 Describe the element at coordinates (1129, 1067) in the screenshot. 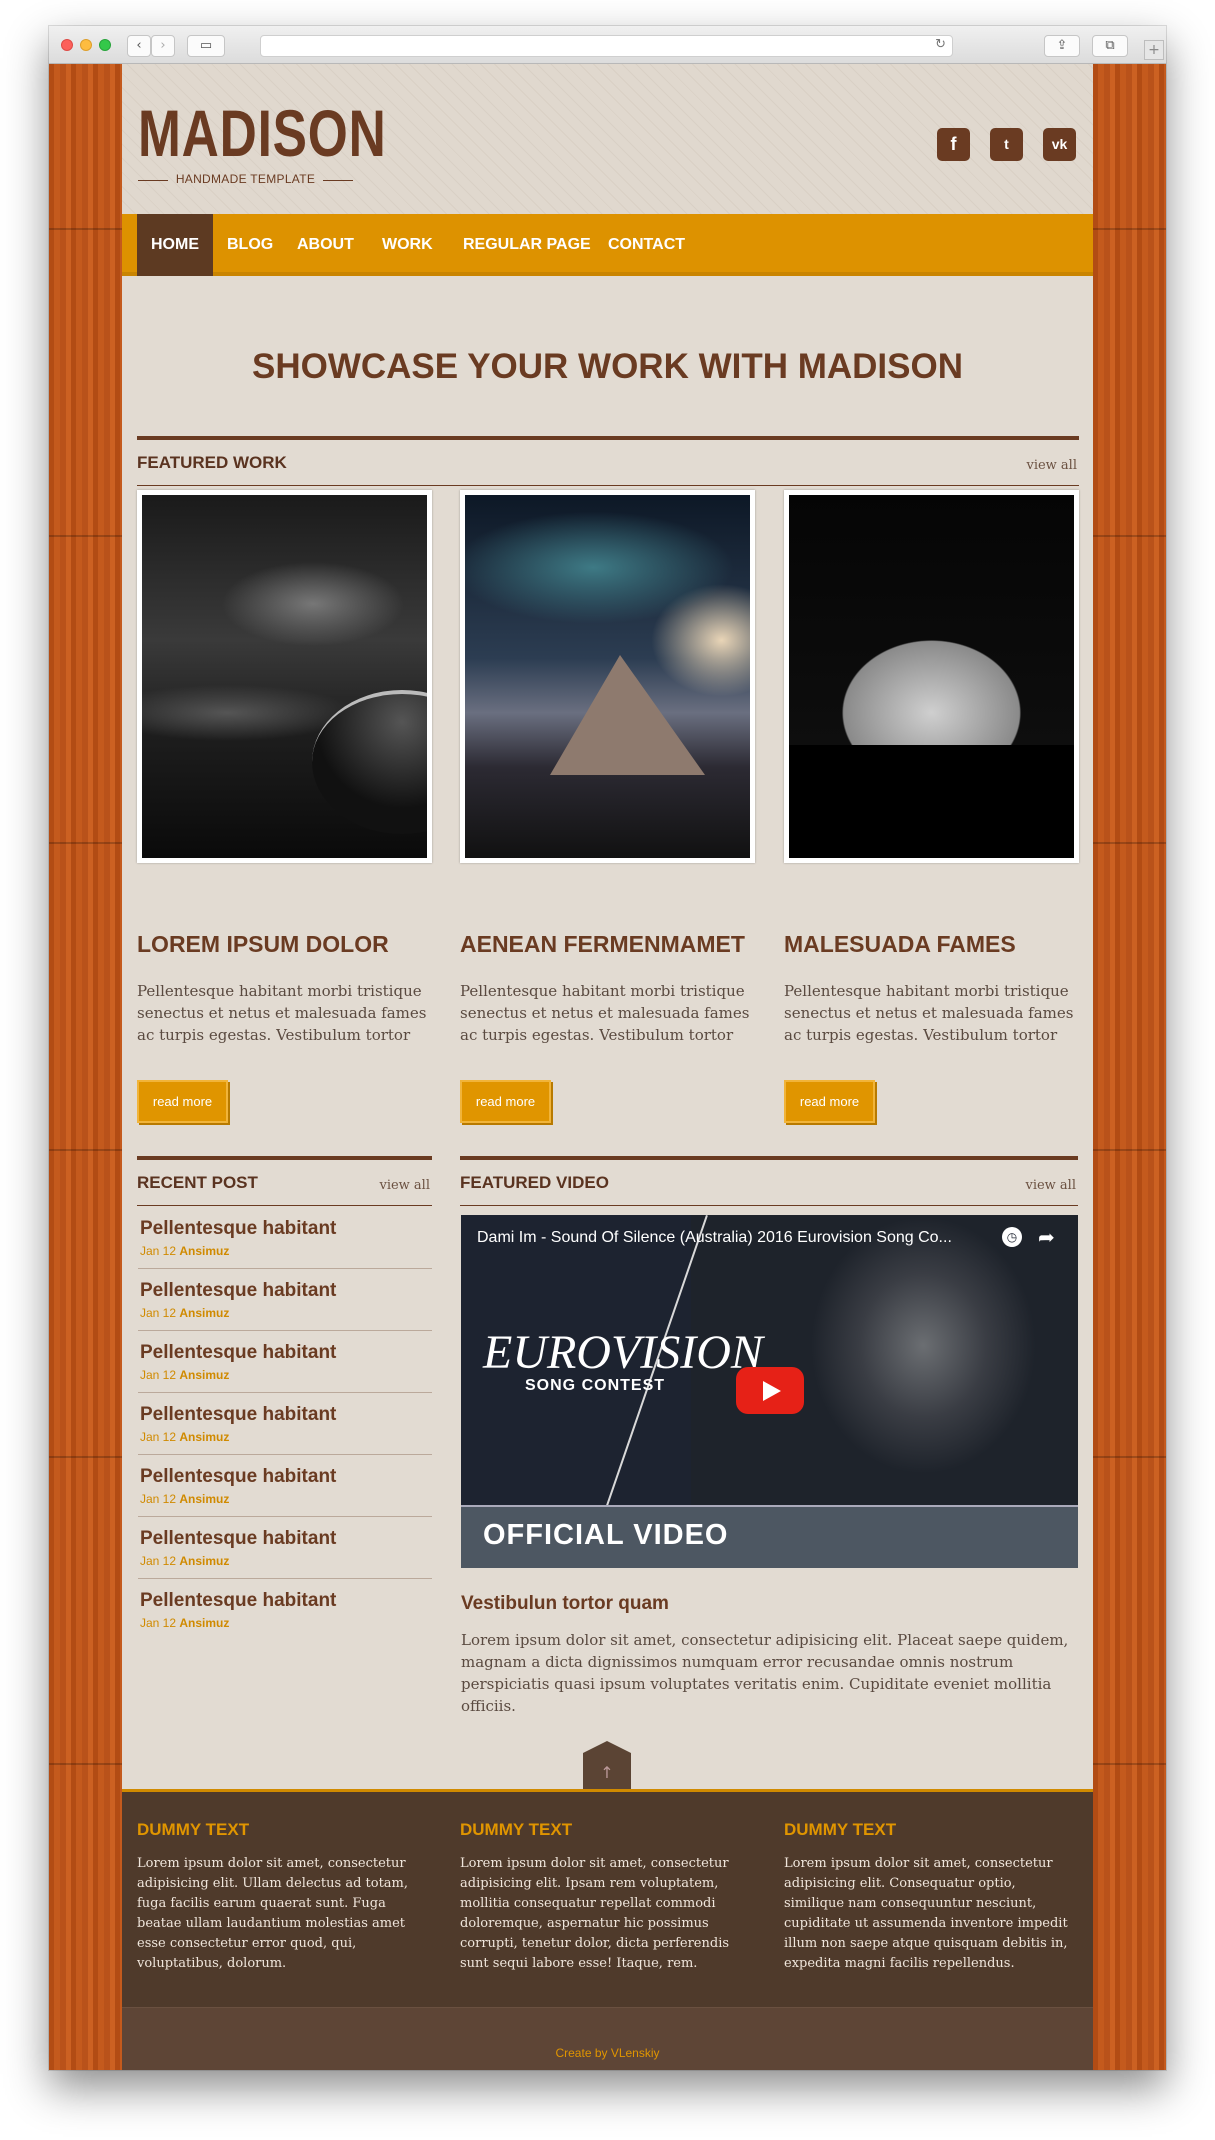

I see `wood-panel-right` at that location.